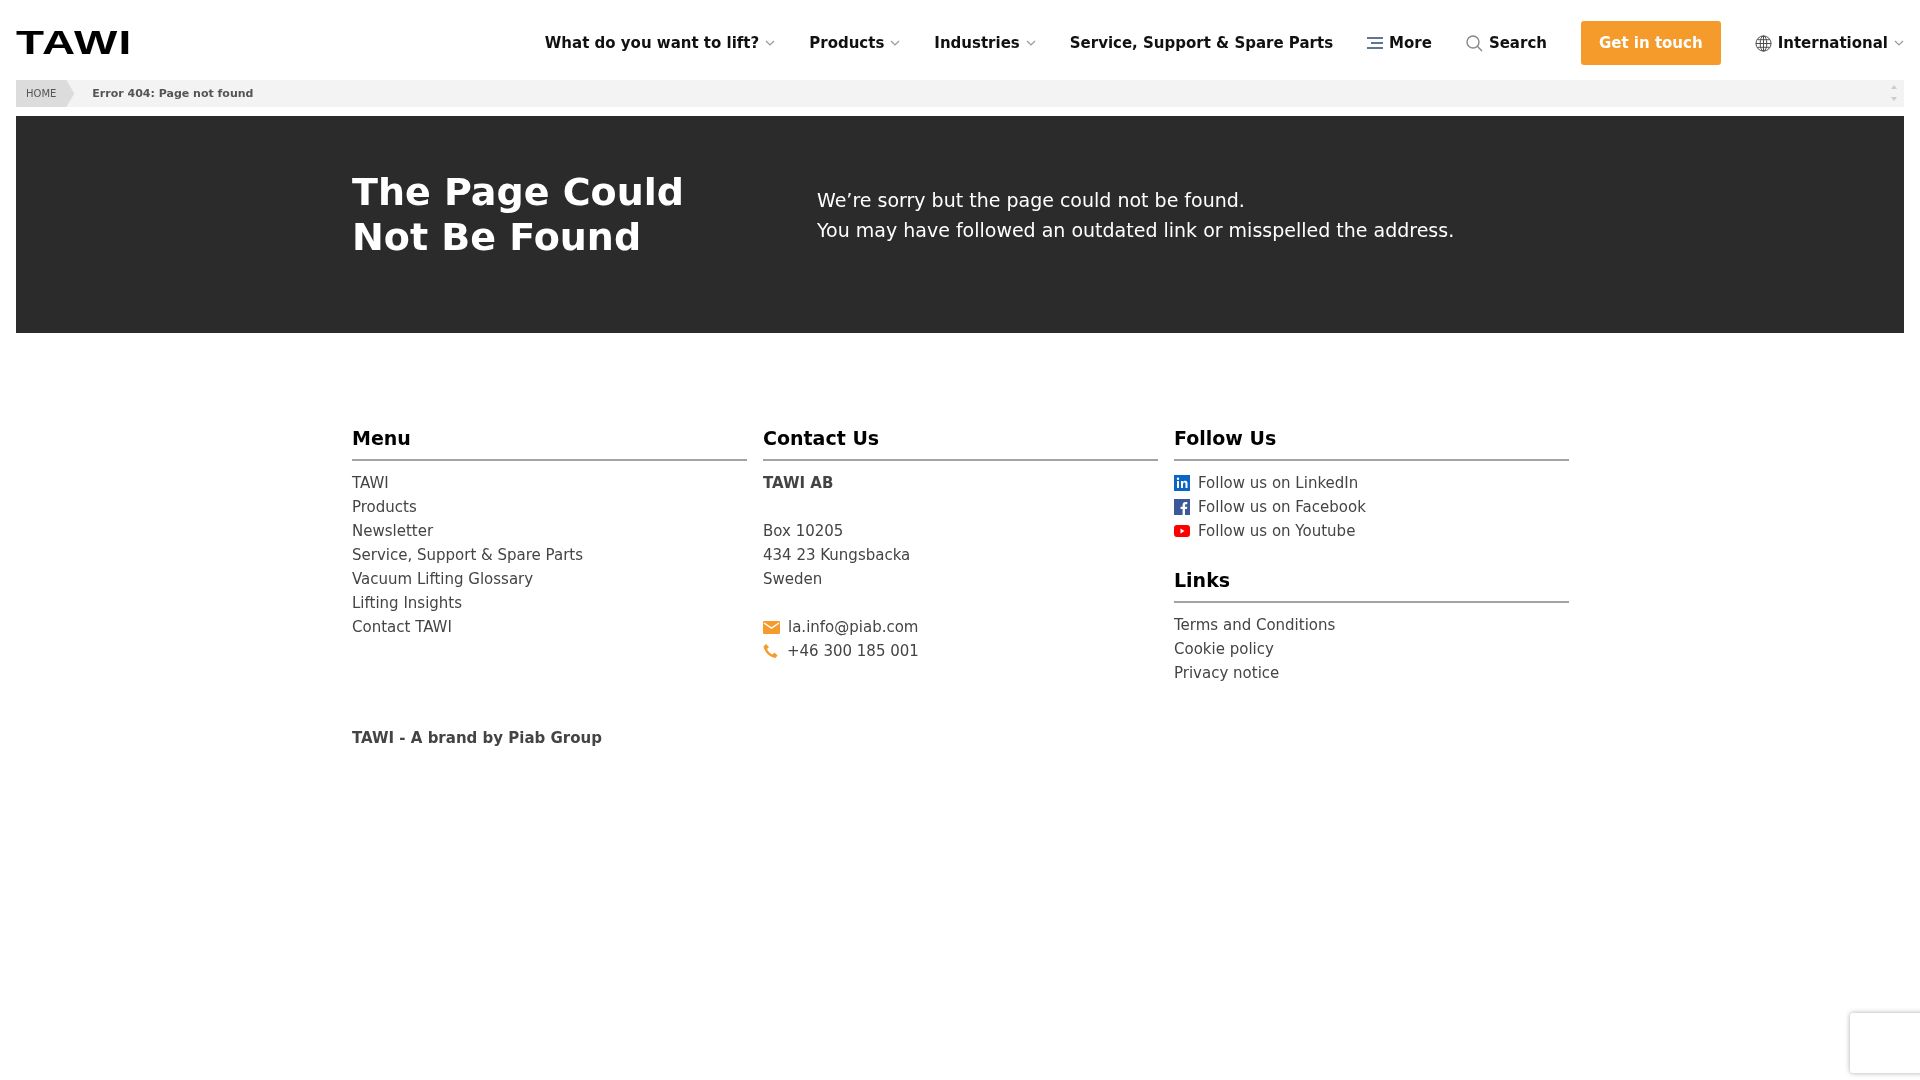 The height and width of the screenshot is (1080, 1920). Describe the element at coordinates (771, 627) in the screenshot. I see `envelope-icon` at that location.